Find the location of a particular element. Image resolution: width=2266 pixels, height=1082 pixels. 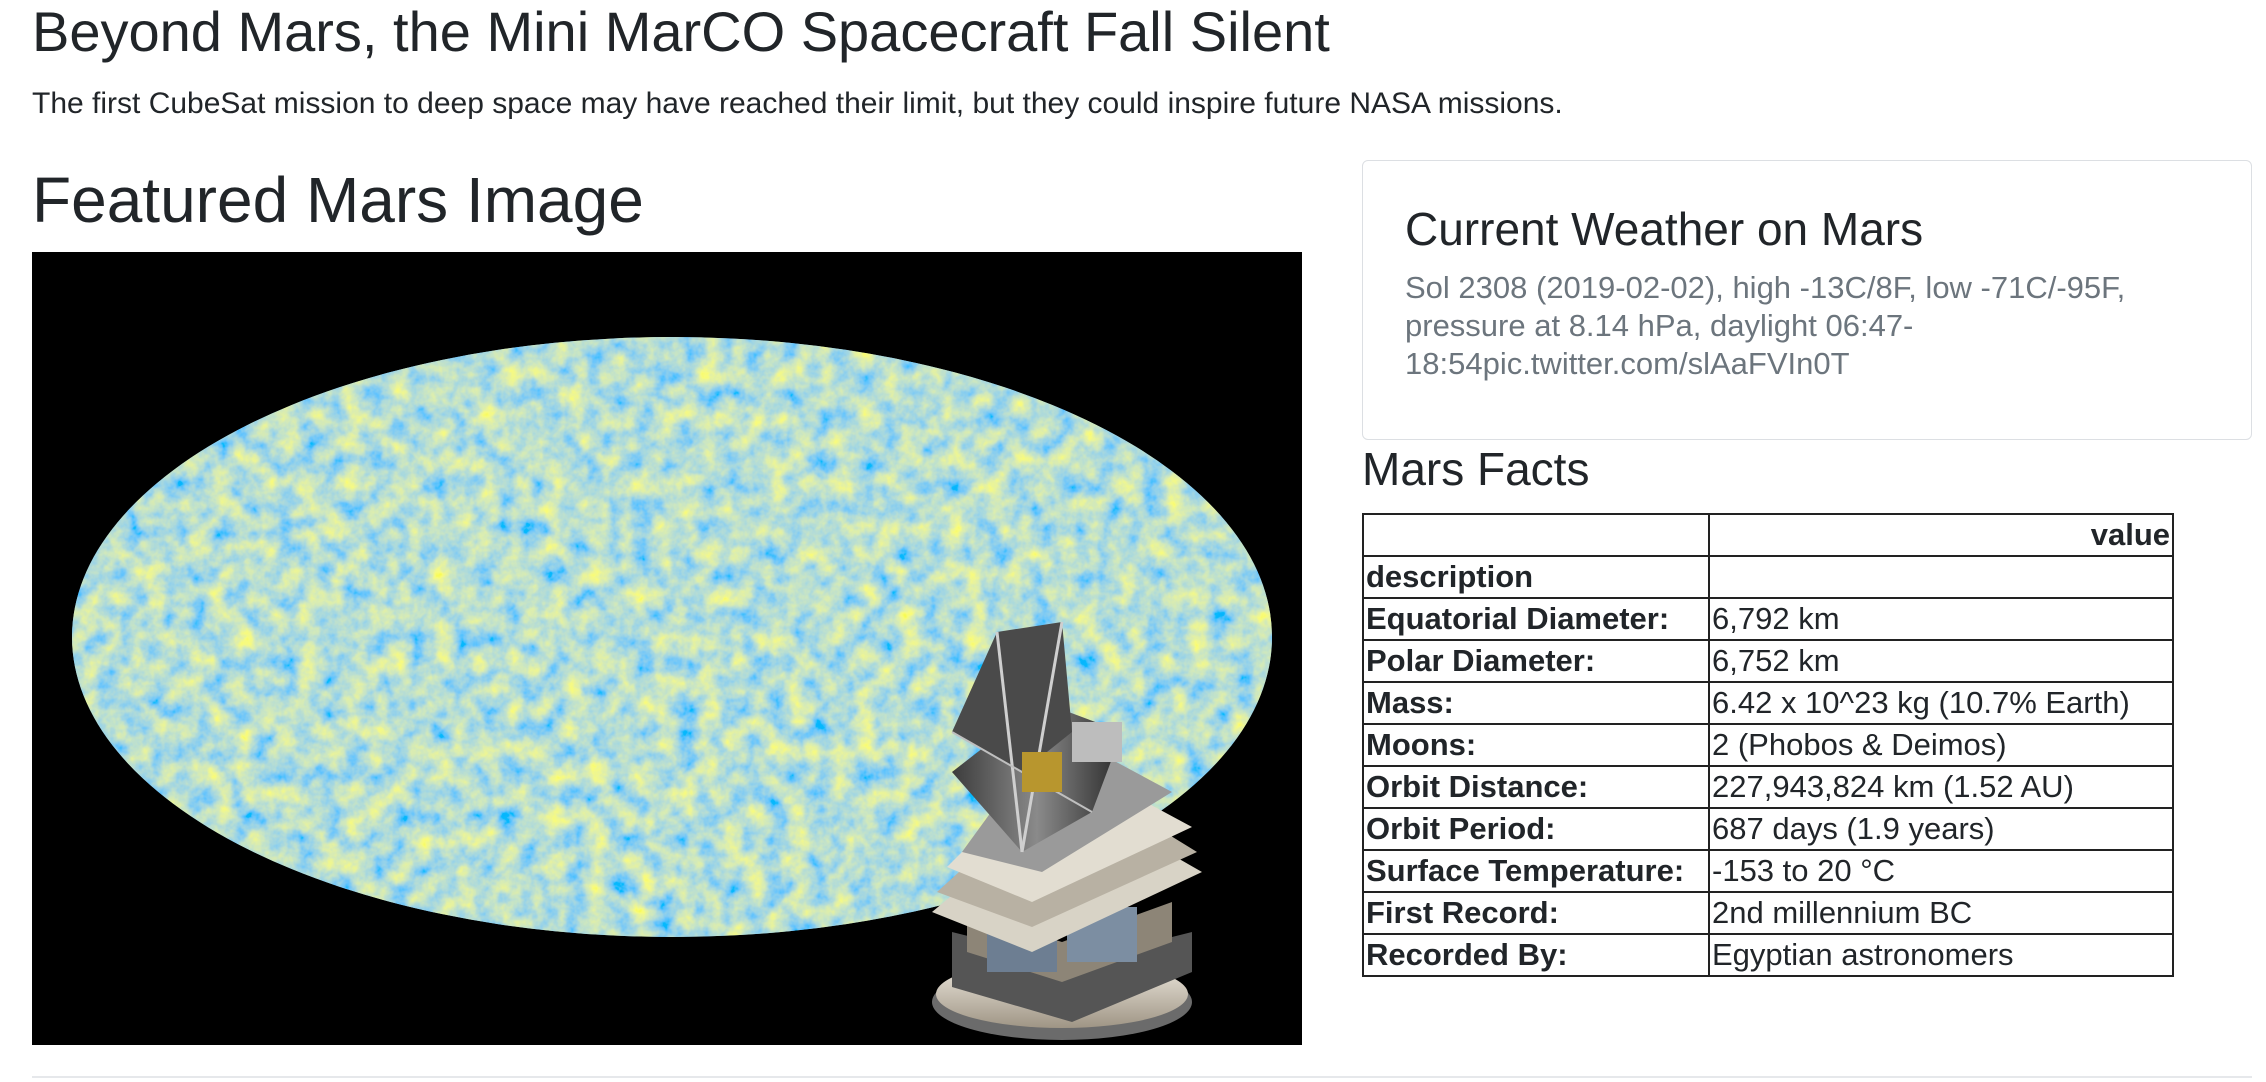

table-row: Orbit Distance: 227,943,824 km (1.52 AU) is located at coordinates (1768, 787).